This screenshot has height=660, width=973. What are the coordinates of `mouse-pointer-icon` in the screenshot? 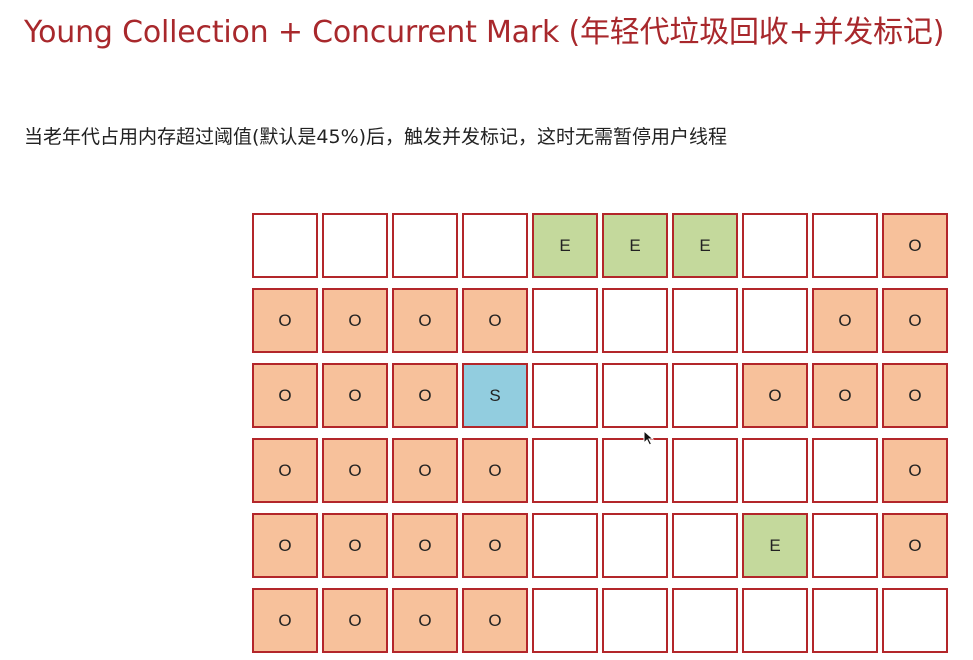 It's located at (649, 438).